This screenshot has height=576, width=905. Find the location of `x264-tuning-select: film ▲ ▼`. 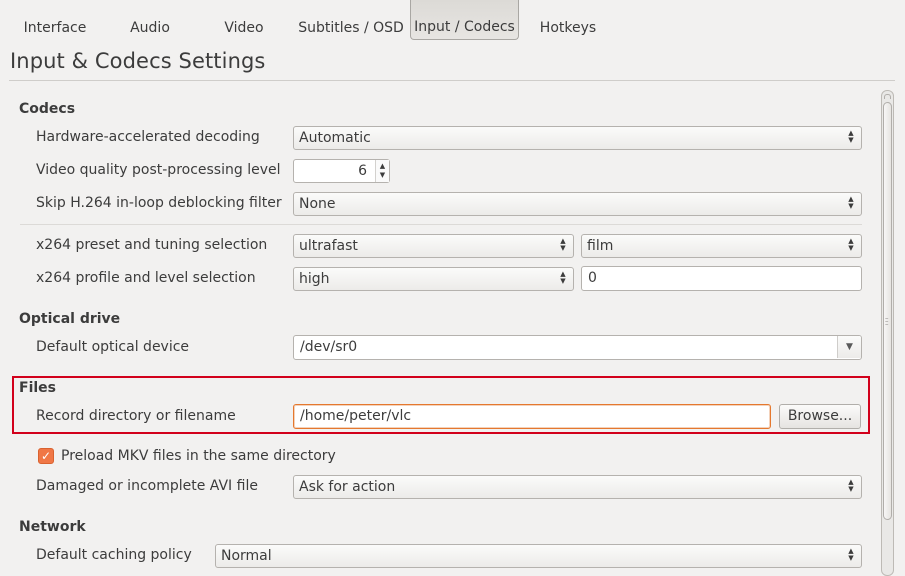

x264-tuning-select: film ▲ ▼ is located at coordinates (721, 246).